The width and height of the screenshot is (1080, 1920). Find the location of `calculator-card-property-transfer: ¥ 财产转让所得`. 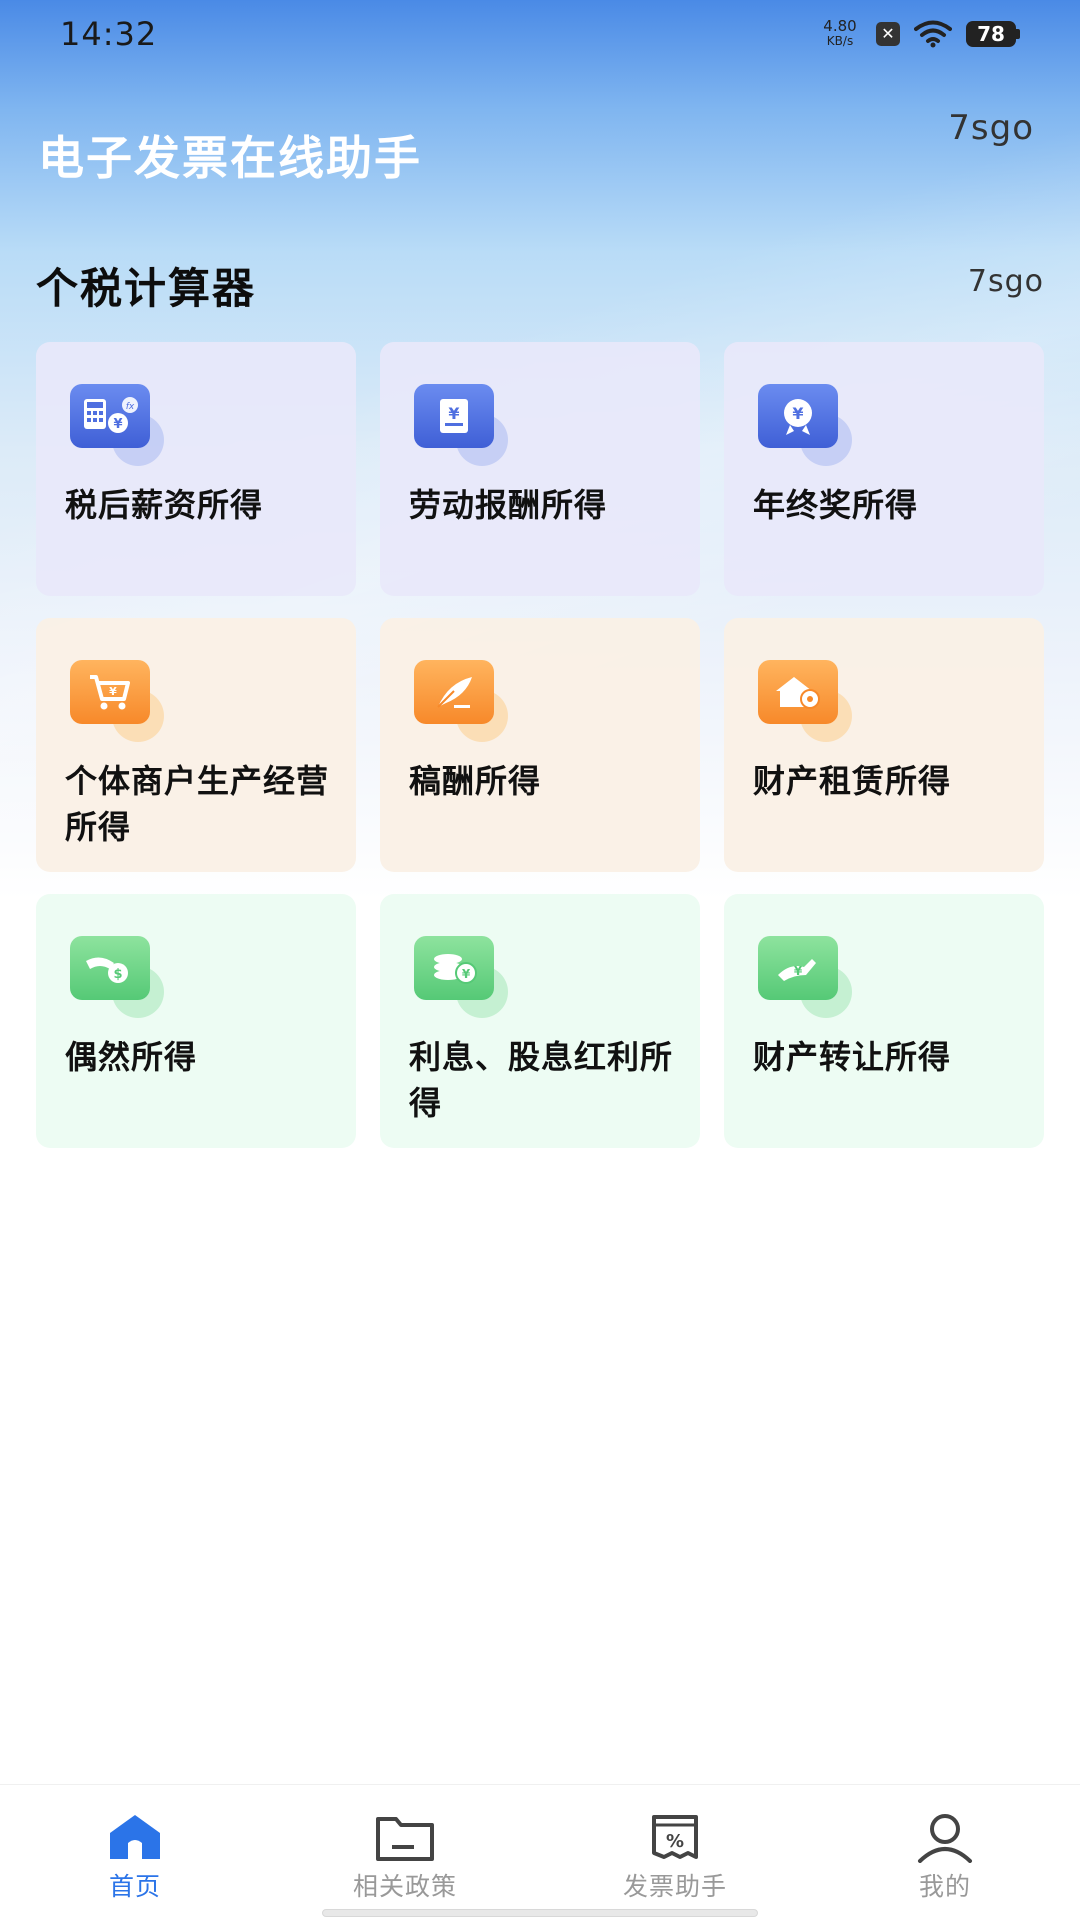

calculator-card-property-transfer: ¥ 财产转让所得 is located at coordinates (884, 1021).